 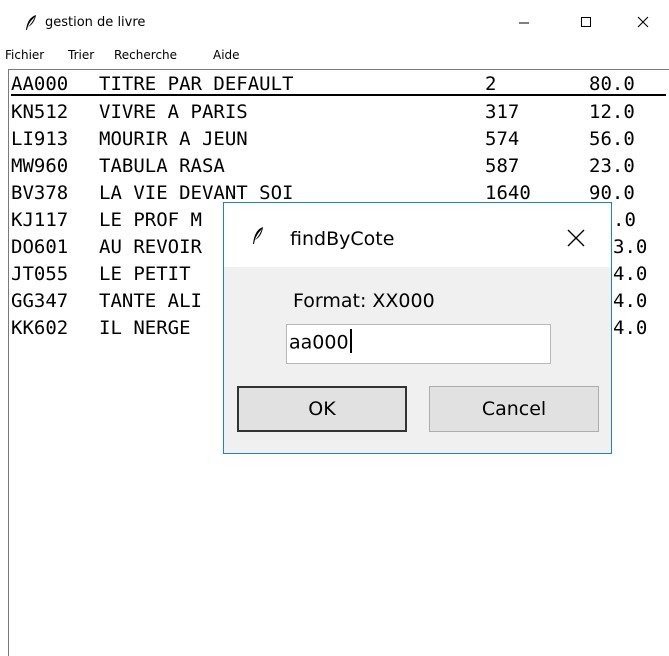 I want to click on book-pages: 2, so click(x=491, y=84).